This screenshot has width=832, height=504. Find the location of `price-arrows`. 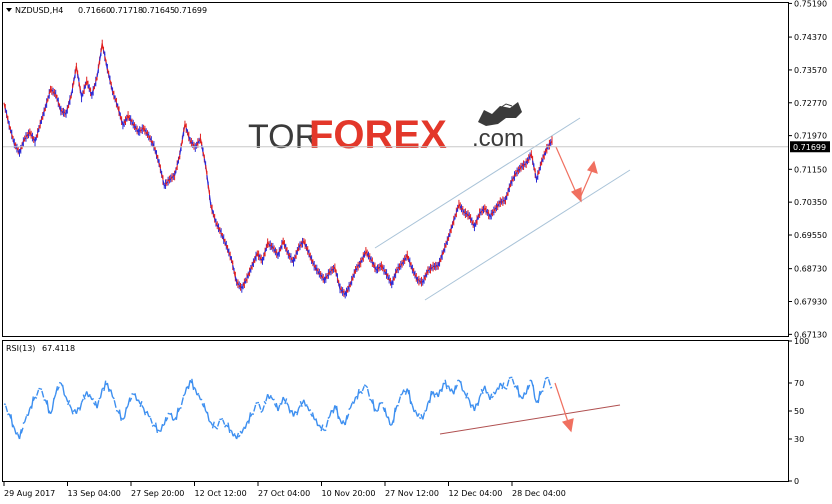

price-arrows is located at coordinates (576, 174).